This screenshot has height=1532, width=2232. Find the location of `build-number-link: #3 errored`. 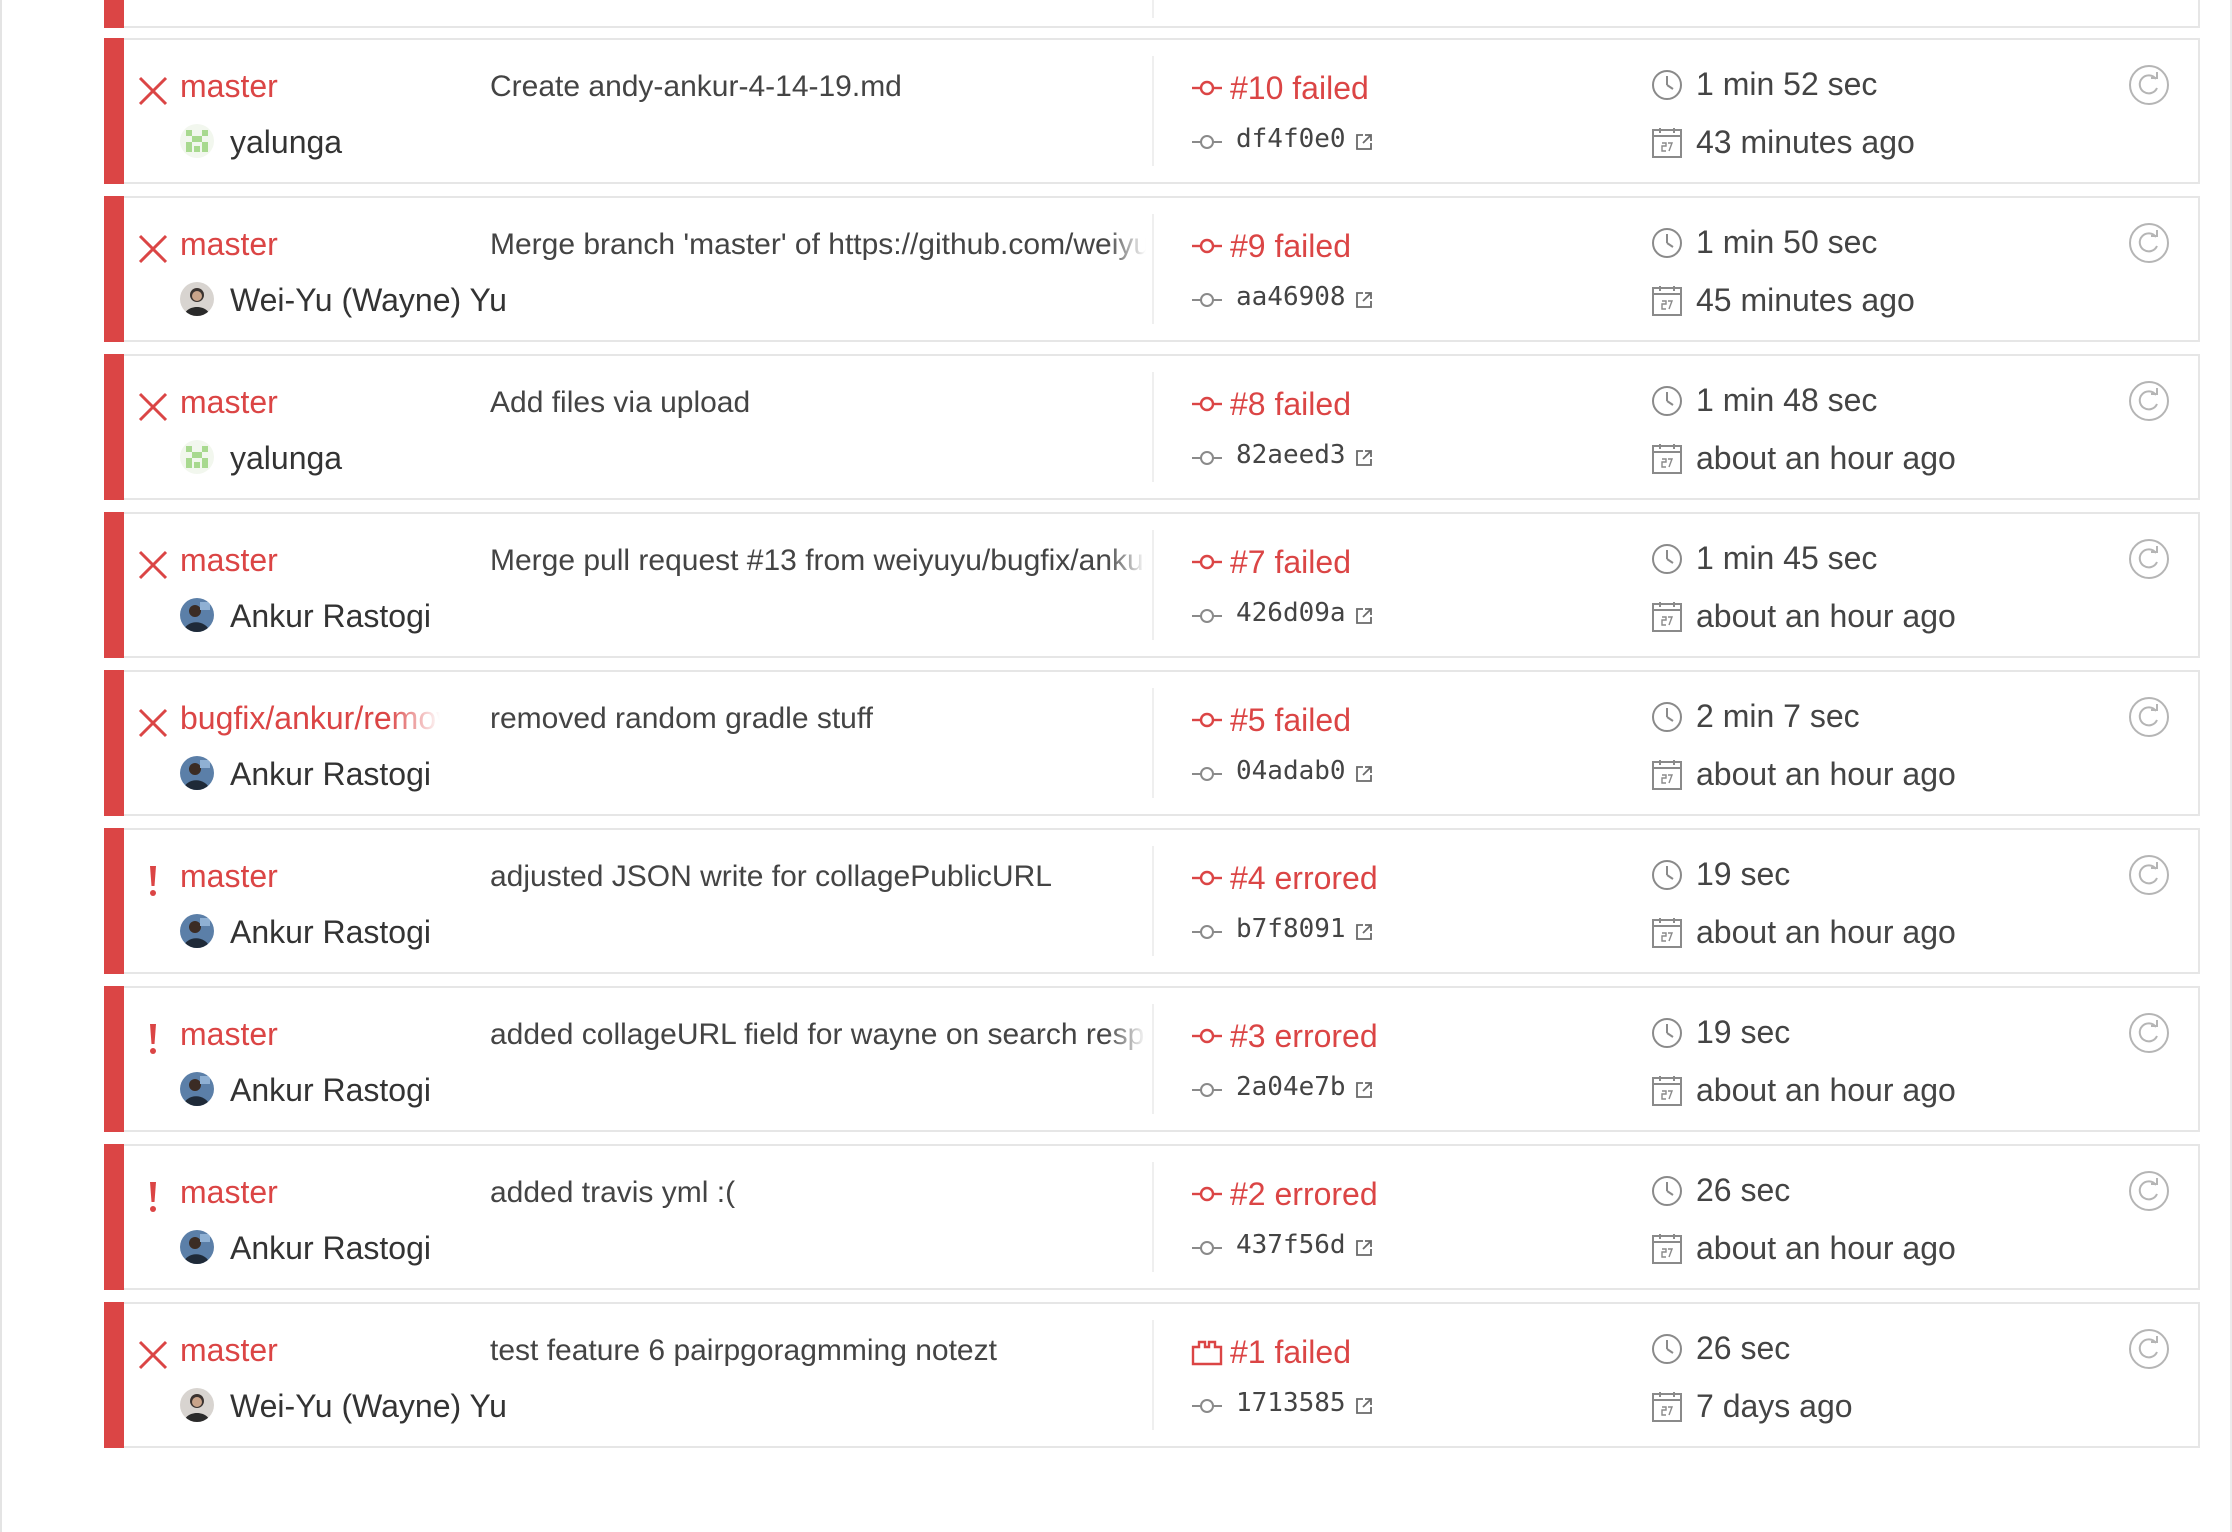

build-number-link: #3 errored is located at coordinates (1304, 1036).